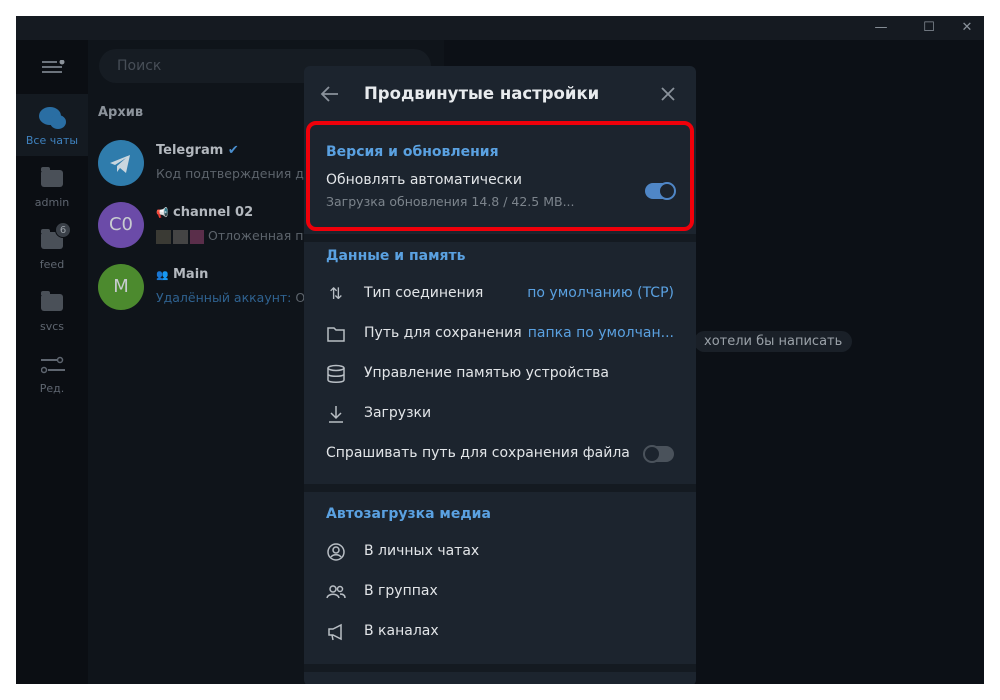 The image size is (1000, 700). What do you see at coordinates (121, 225) in the screenshot?
I see `avatar: C0` at bounding box center [121, 225].